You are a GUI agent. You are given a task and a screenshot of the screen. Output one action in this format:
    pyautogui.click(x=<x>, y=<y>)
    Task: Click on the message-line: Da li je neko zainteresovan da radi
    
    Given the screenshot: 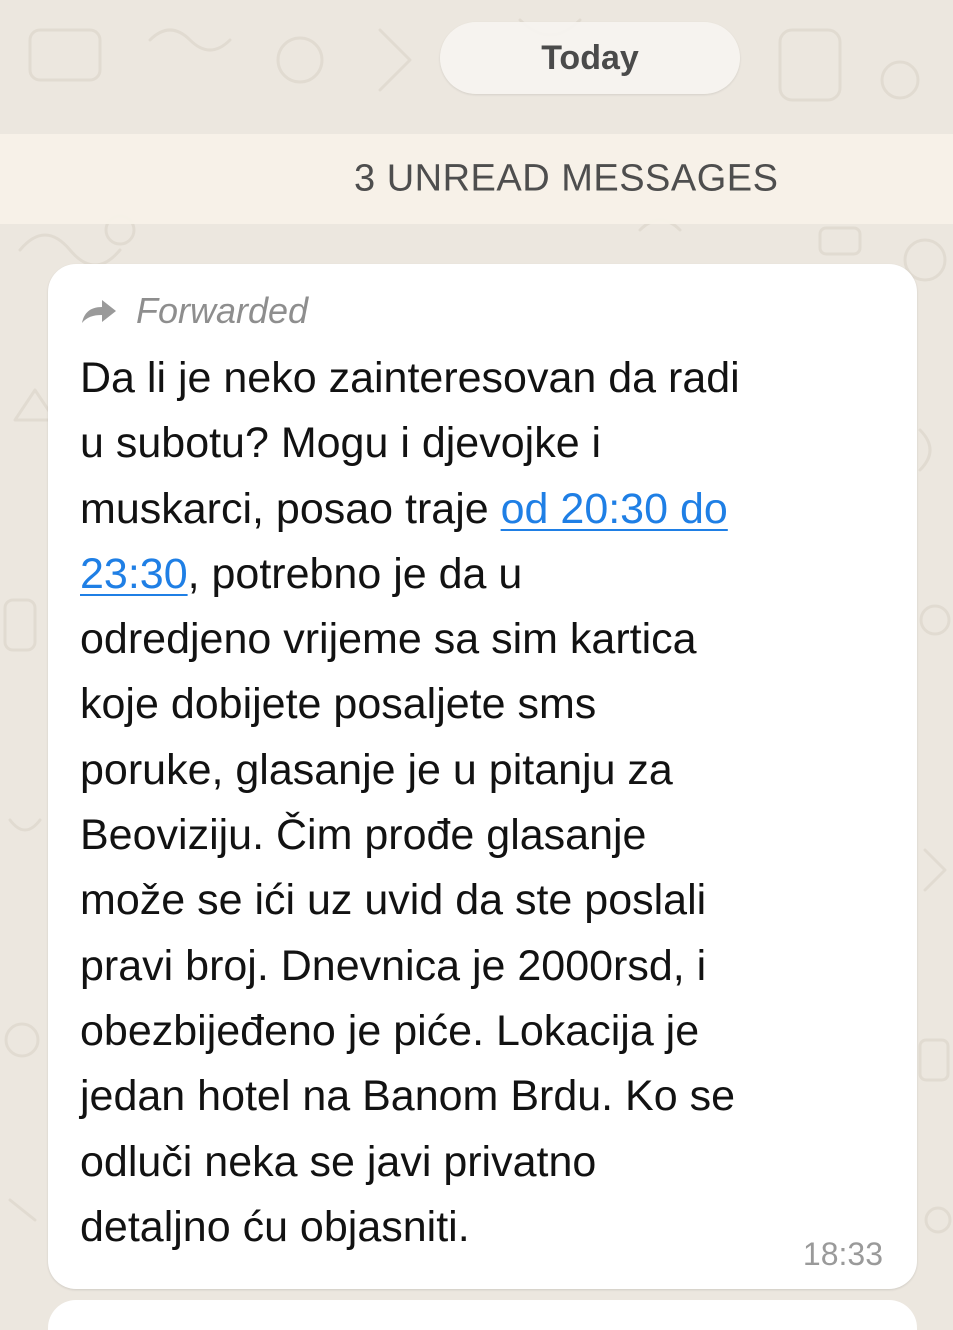 What is the action you would take?
    pyautogui.click(x=410, y=378)
    